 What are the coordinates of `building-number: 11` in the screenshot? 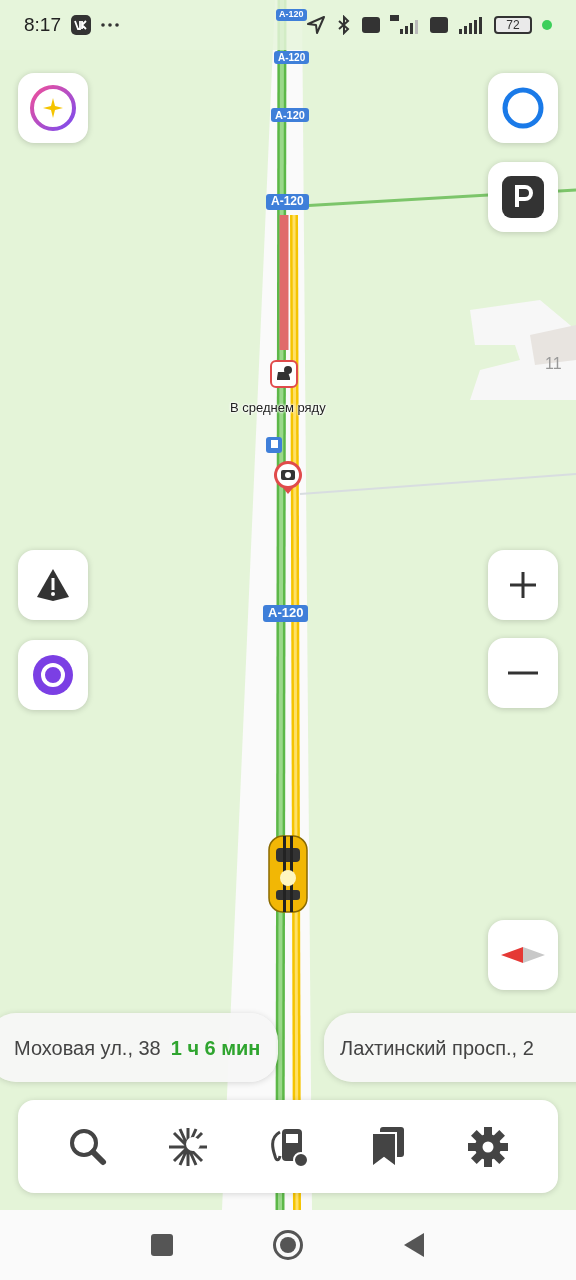 It's located at (553, 364).